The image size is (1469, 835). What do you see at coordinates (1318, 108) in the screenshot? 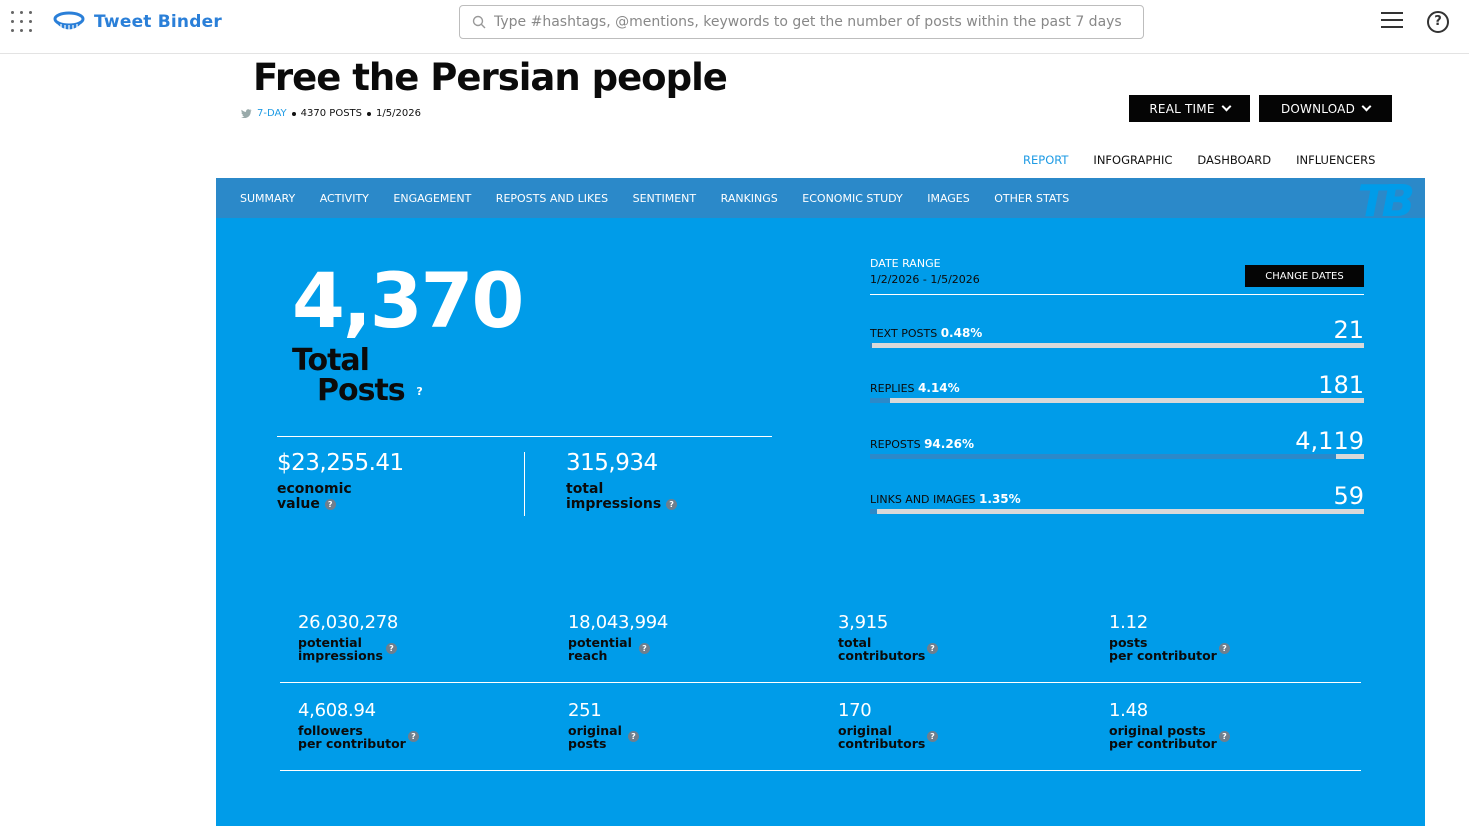
I see `download-label: DOWNLOAD` at bounding box center [1318, 108].